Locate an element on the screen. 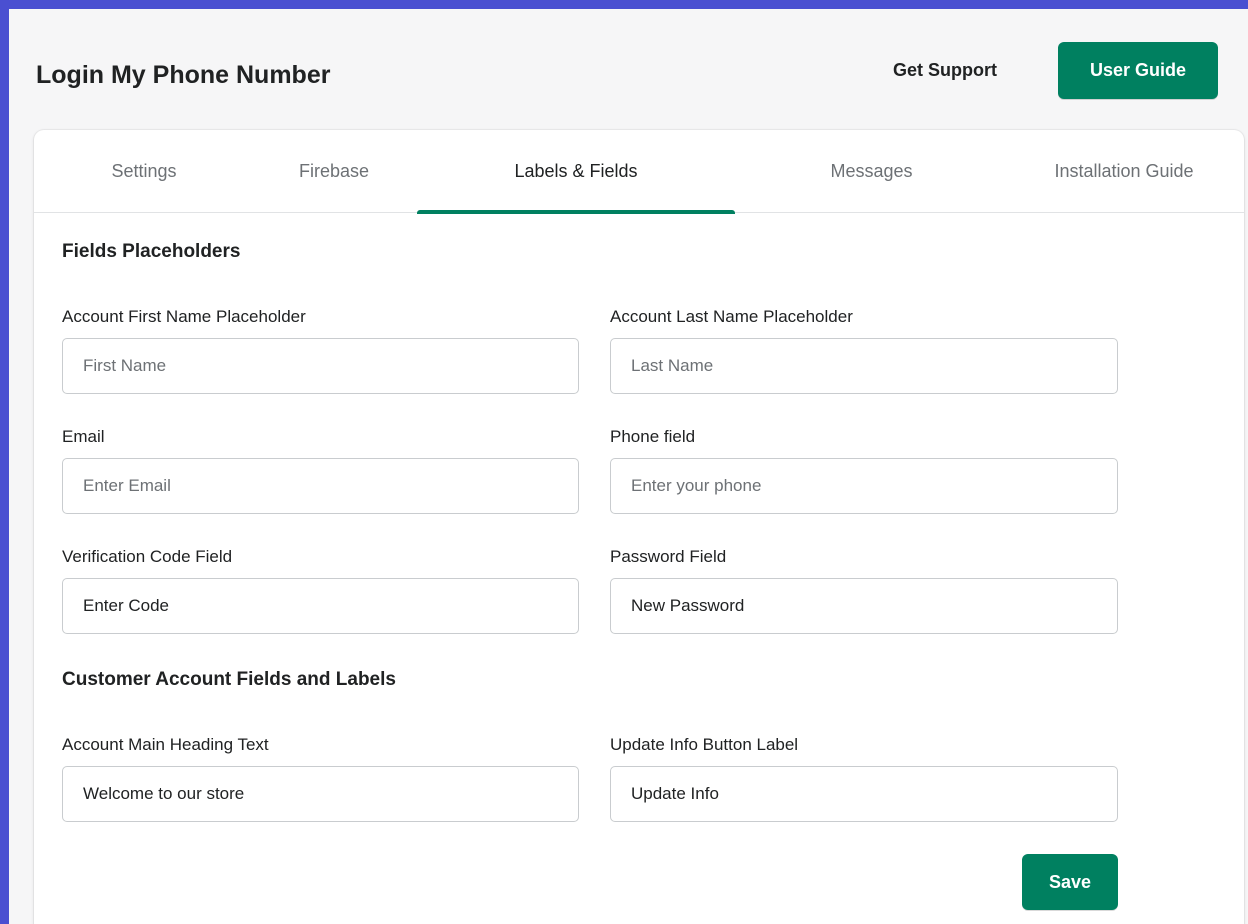  phone-placeholder-input is located at coordinates (864, 486).